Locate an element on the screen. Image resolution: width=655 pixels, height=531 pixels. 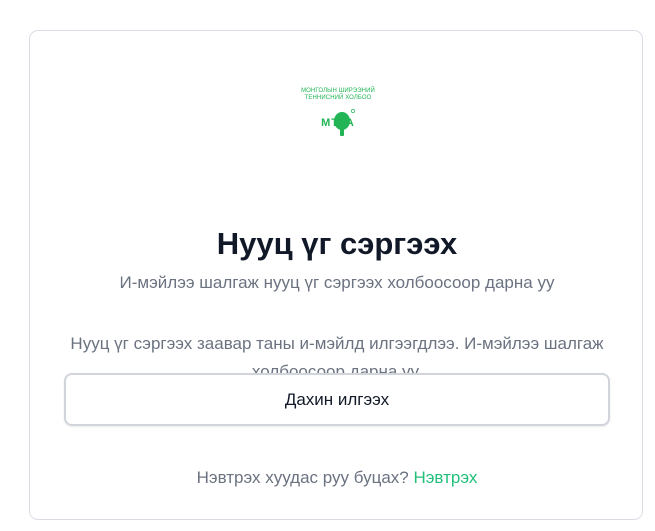
resend-button: Дахин илгээх is located at coordinates (337, 399).